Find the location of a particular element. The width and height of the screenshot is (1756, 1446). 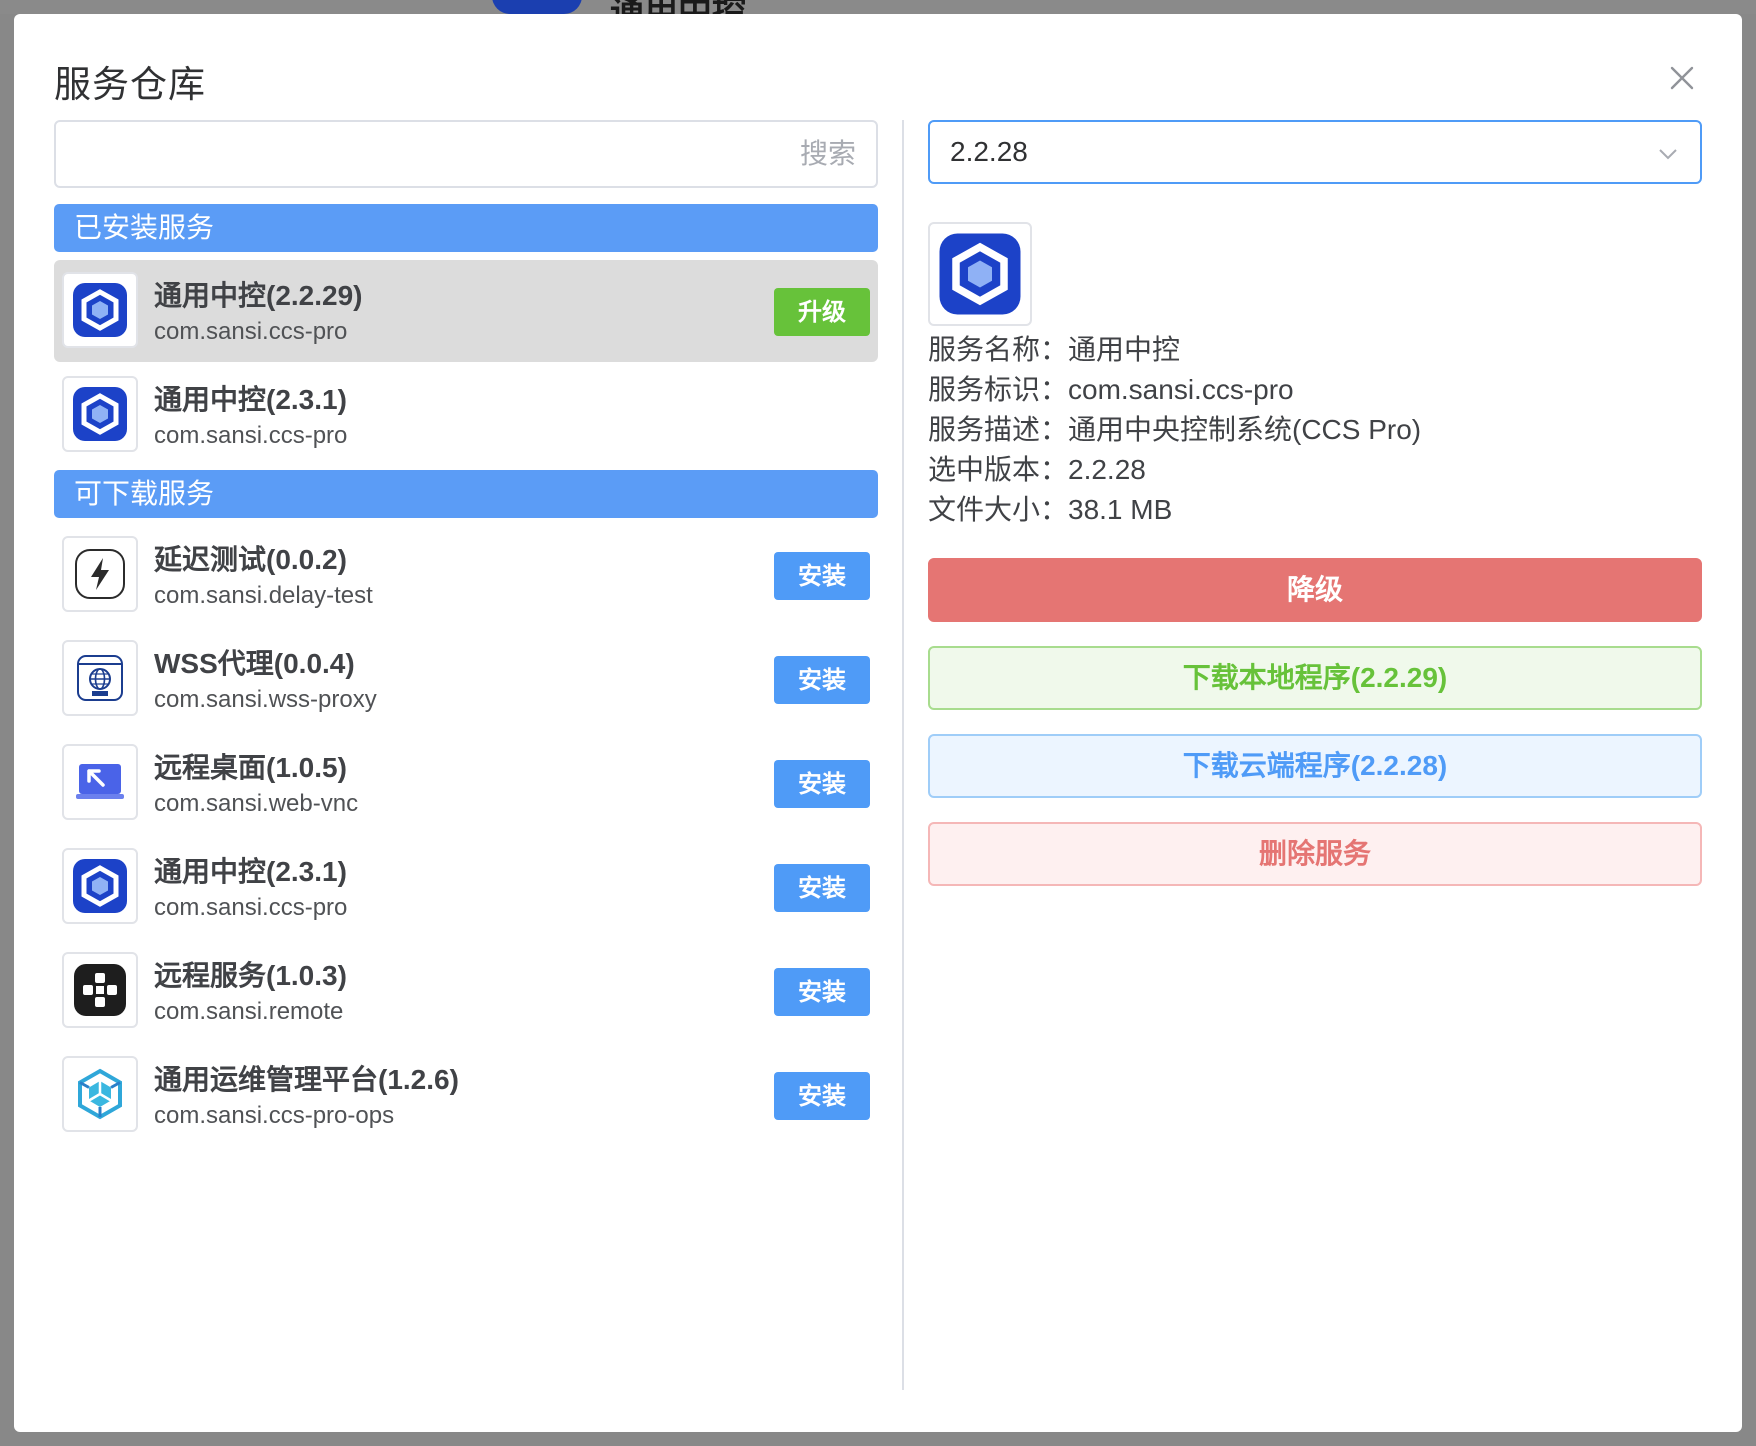

close-icon is located at coordinates (1682, 78).